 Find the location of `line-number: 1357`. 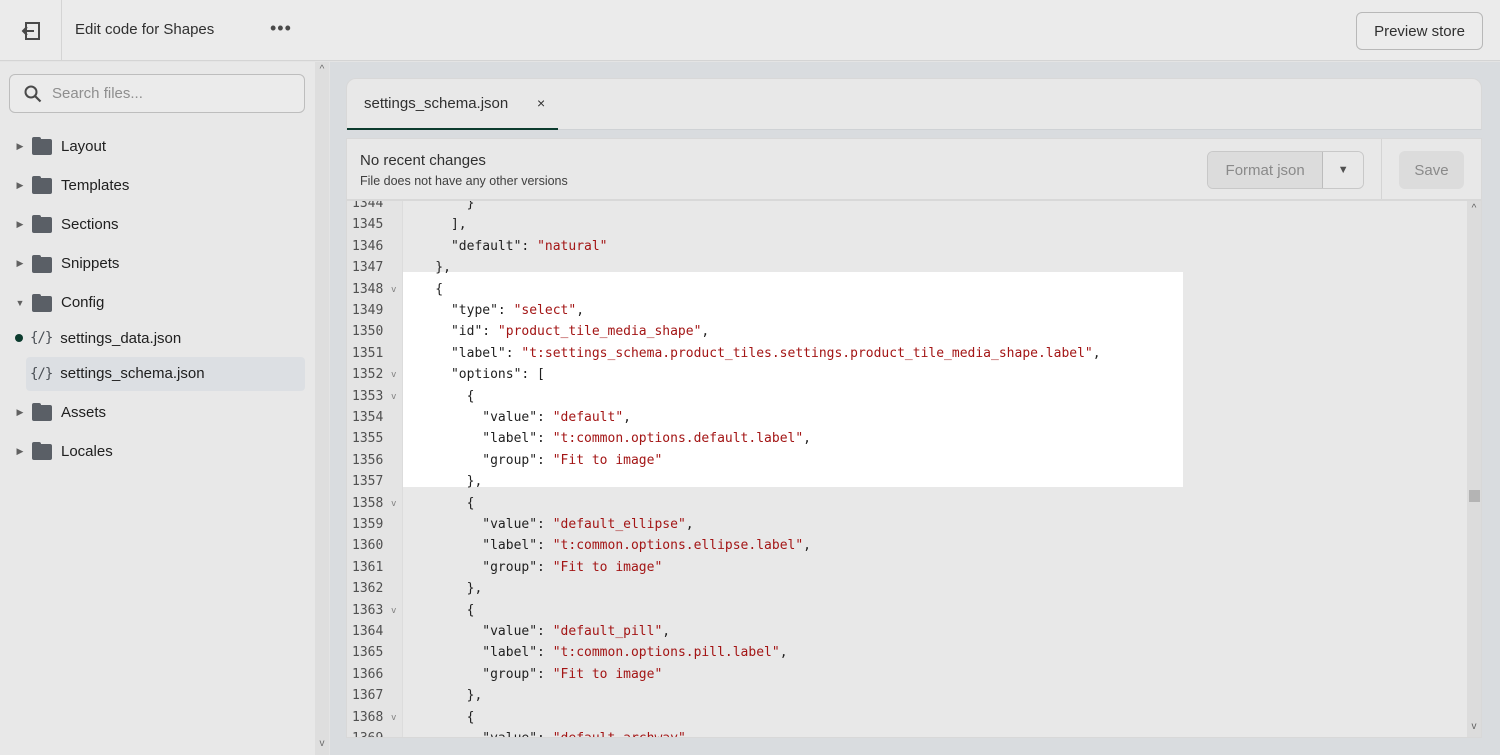

line-number: 1357 is located at coordinates (368, 482).